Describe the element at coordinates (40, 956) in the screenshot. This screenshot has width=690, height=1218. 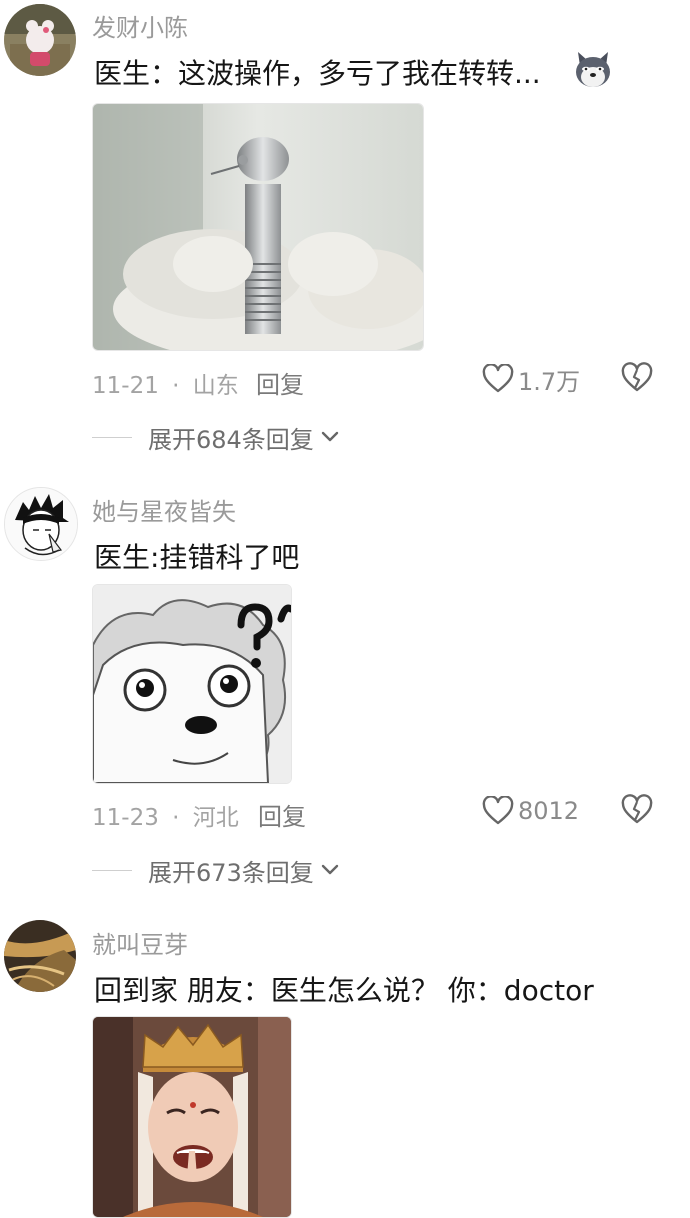
I see `avatar` at that location.